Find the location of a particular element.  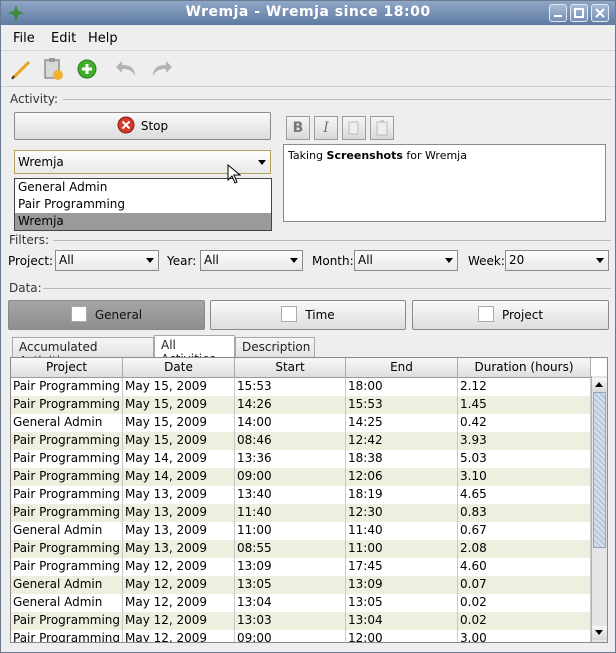

cell-duration: 0.67 is located at coordinates (524, 531).